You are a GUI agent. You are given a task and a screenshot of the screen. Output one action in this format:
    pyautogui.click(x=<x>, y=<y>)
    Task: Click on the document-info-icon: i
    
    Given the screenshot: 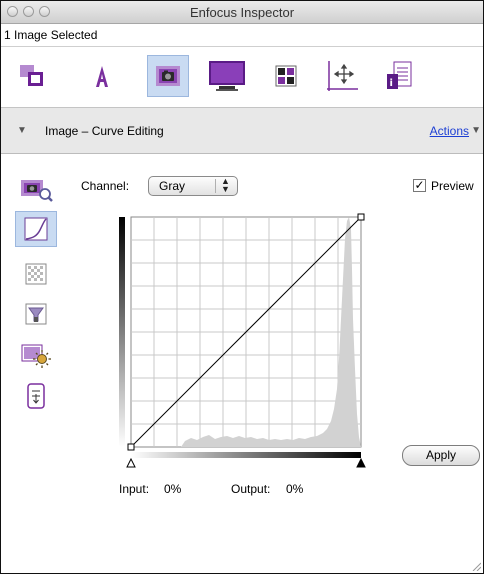 What is the action you would take?
    pyautogui.click(x=399, y=75)
    